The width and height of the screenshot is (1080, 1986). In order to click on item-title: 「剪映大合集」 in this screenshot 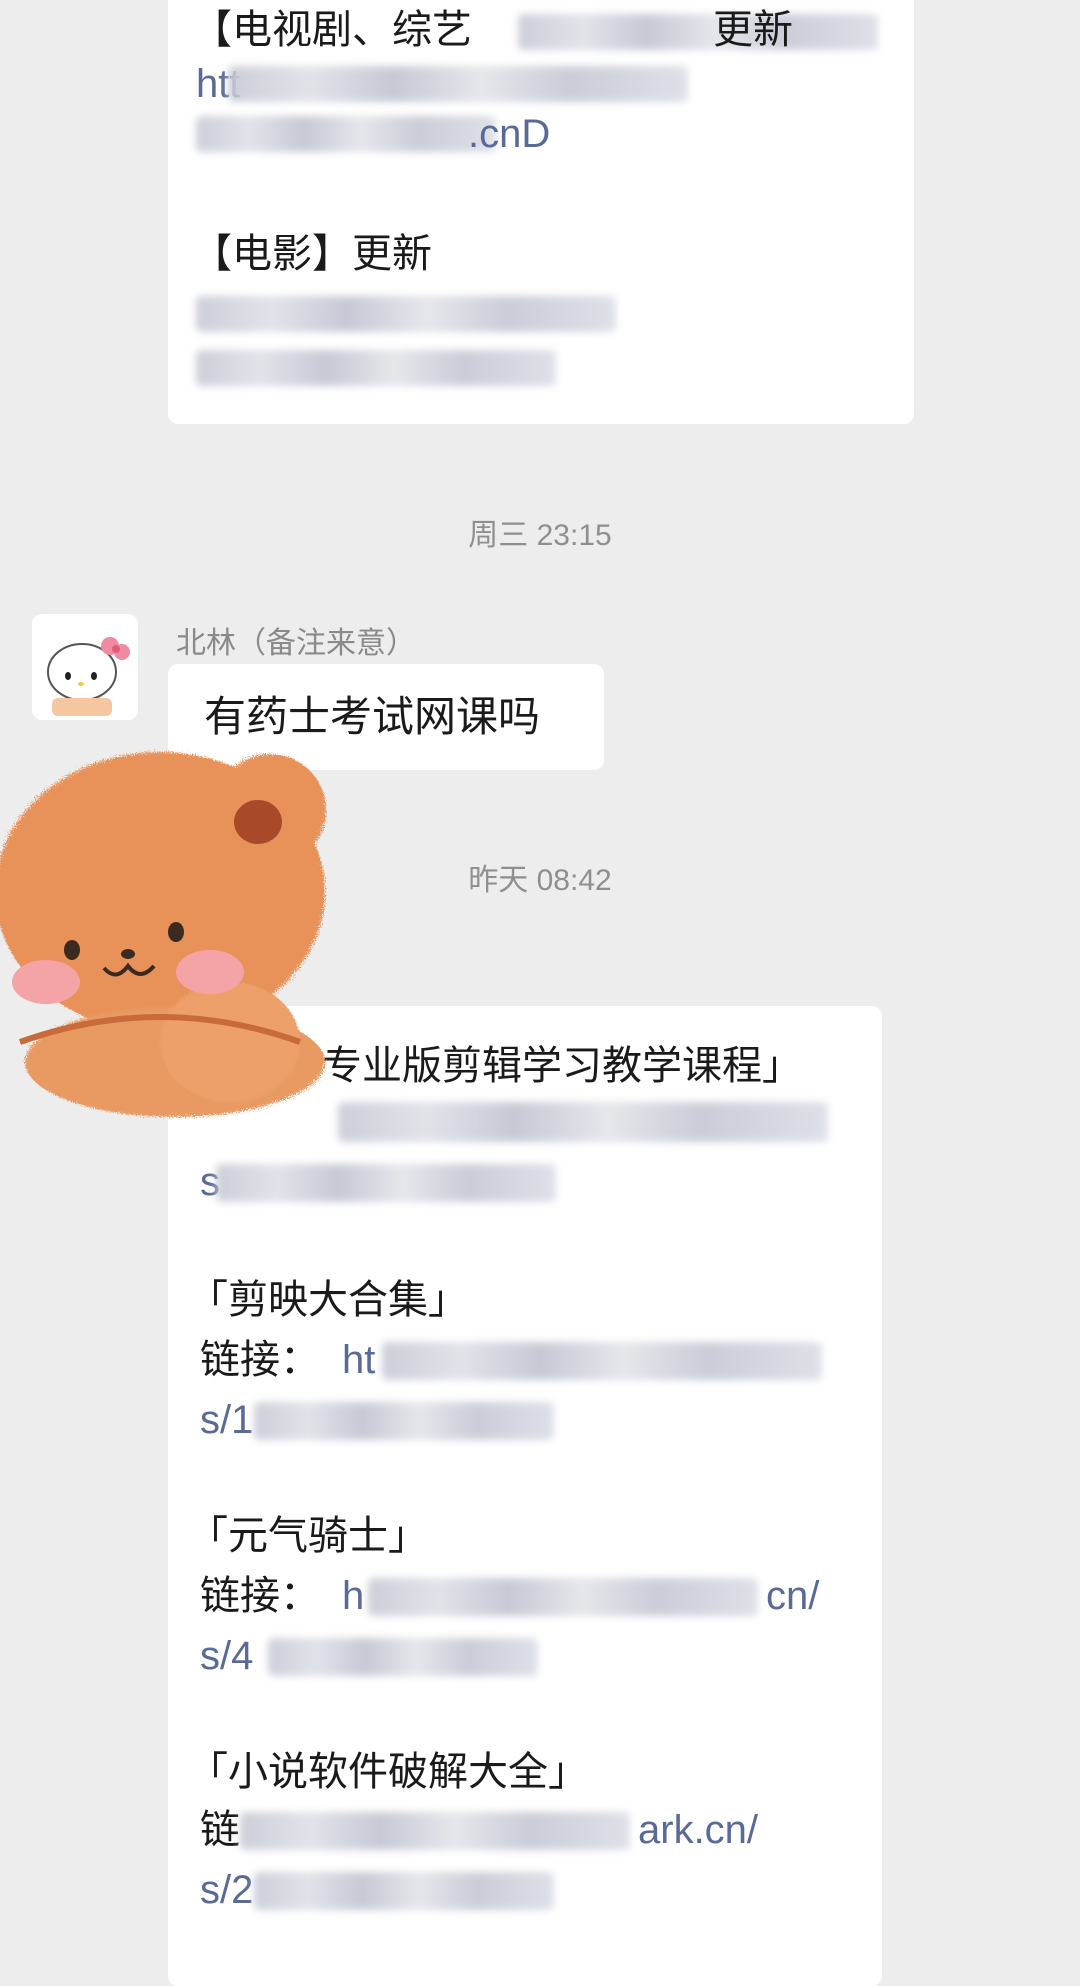, I will do `click(328, 1300)`.